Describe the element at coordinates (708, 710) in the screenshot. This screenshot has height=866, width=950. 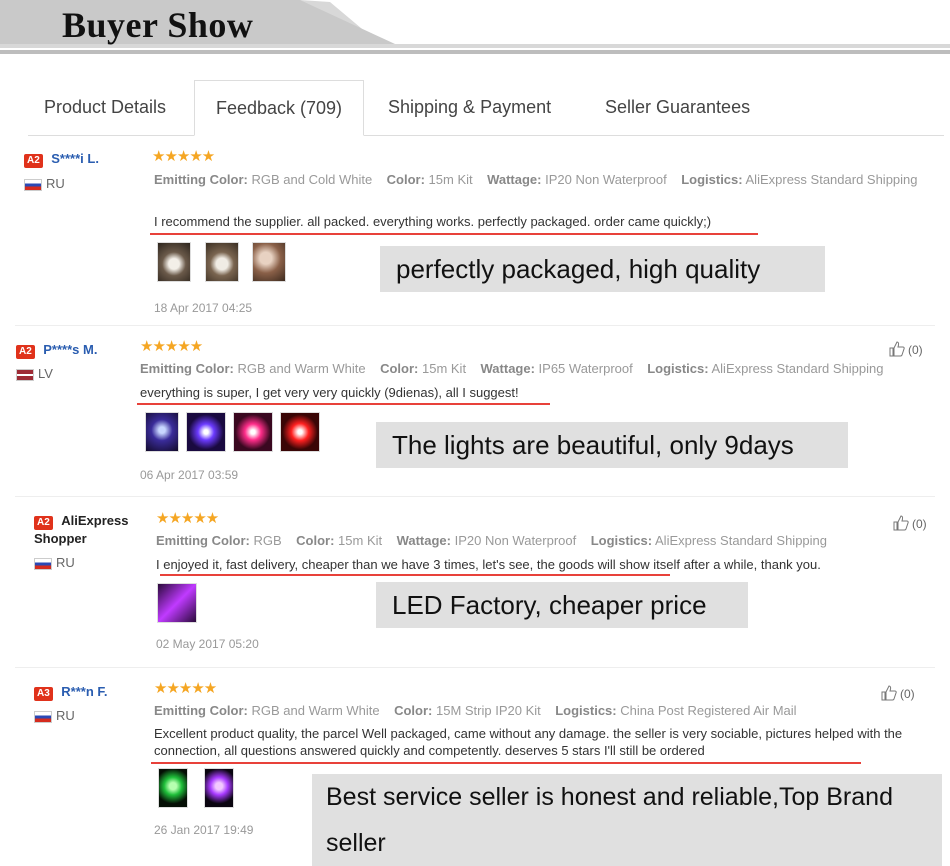
I see `attr-value: China Post Registered Air Mail` at that location.